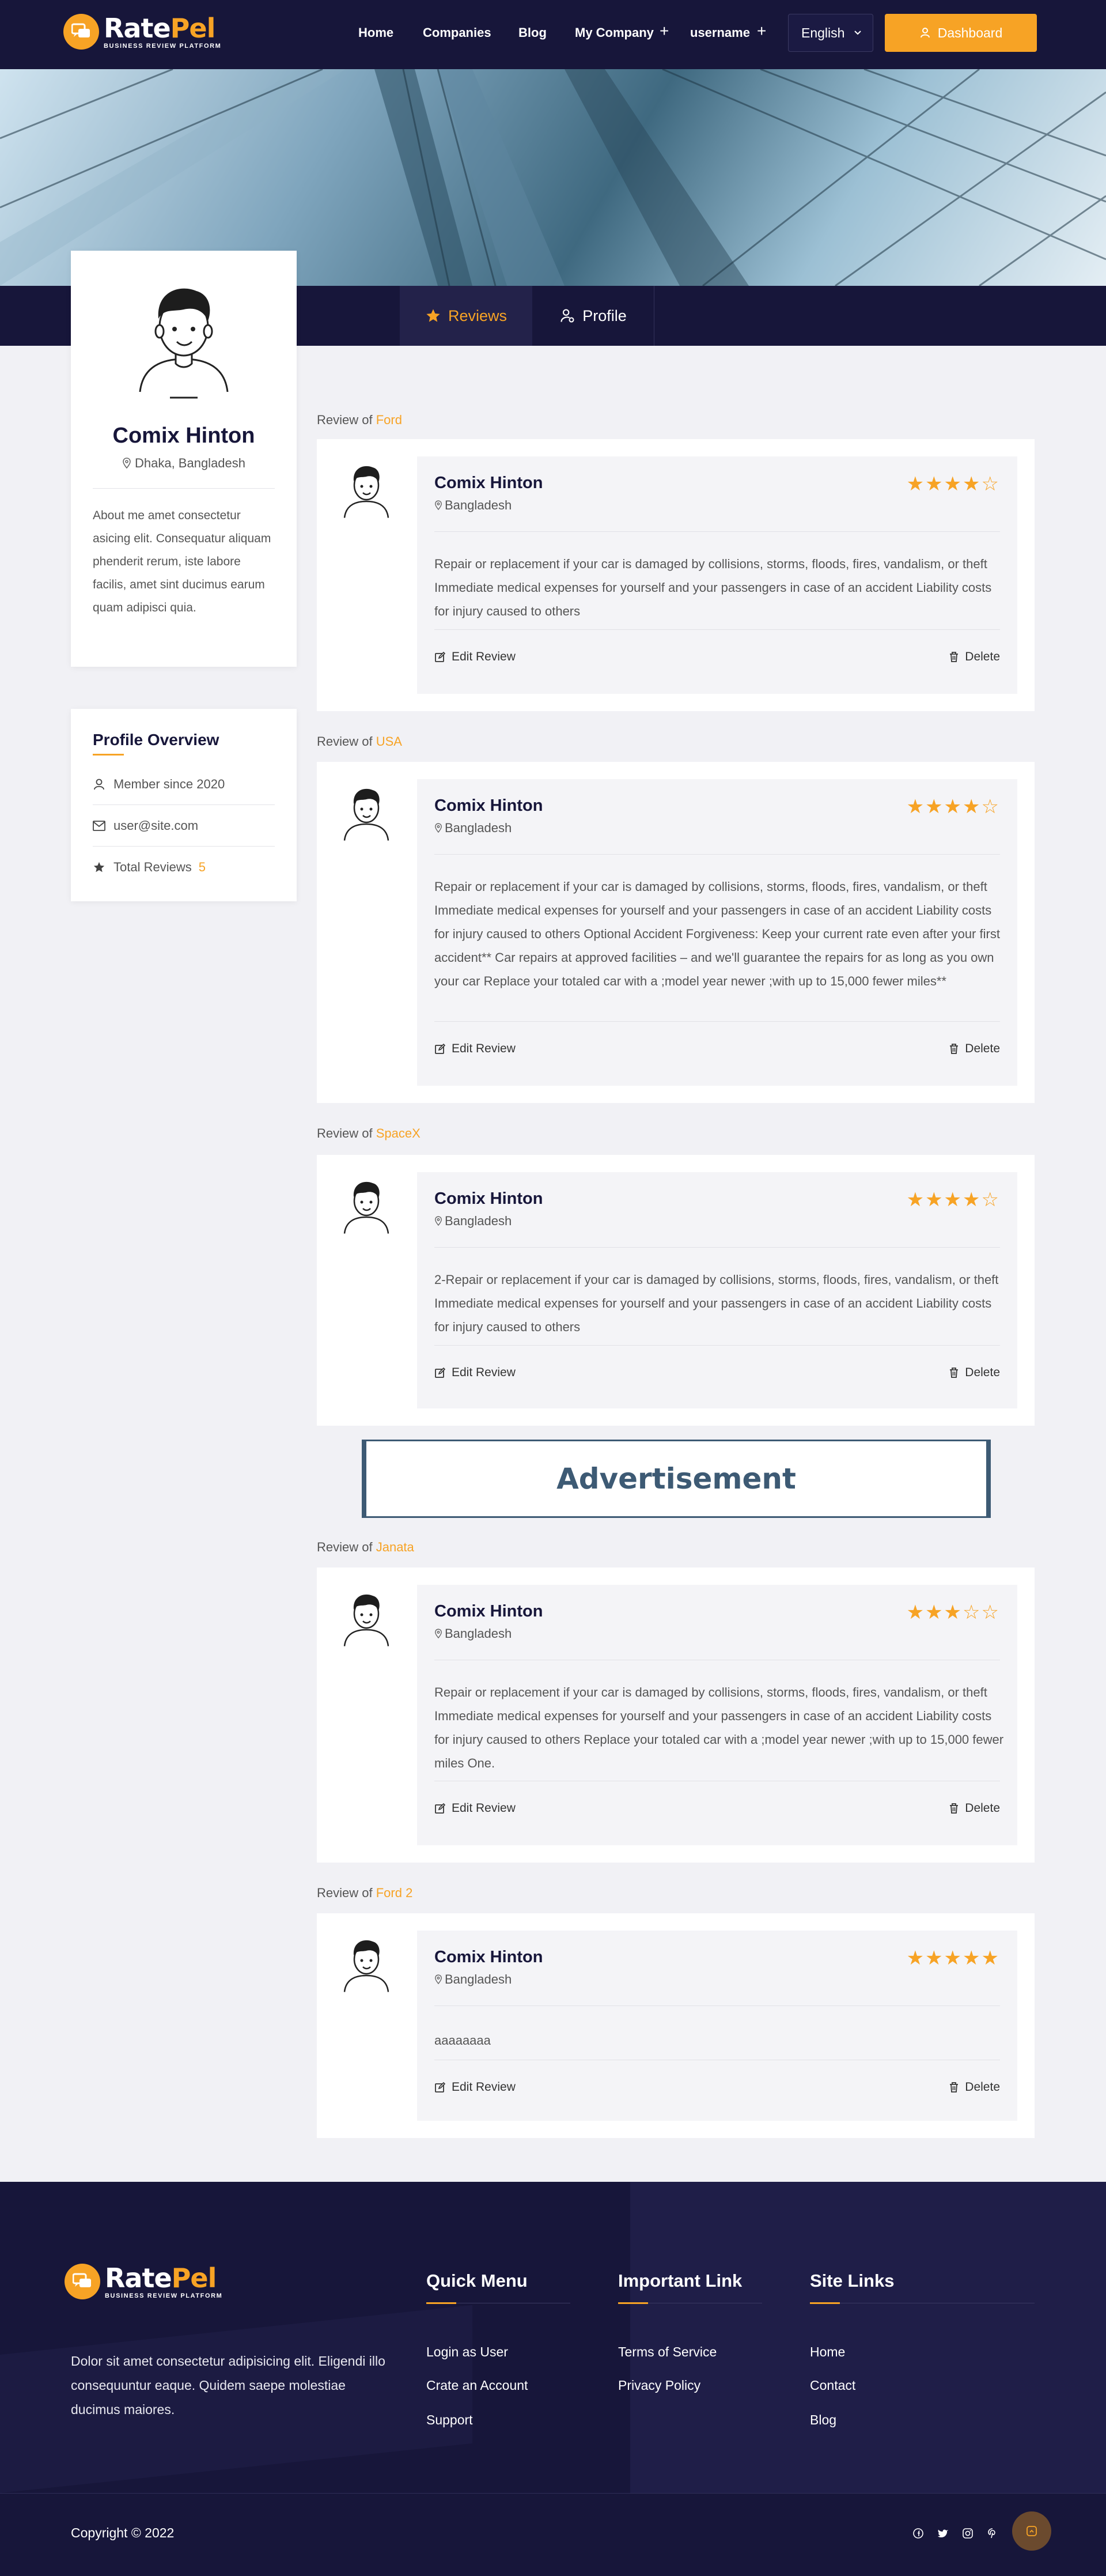  What do you see at coordinates (156, 740) in the screenshot?
I see `overview-title: Profile Overview` at bounding box center [156, 740].